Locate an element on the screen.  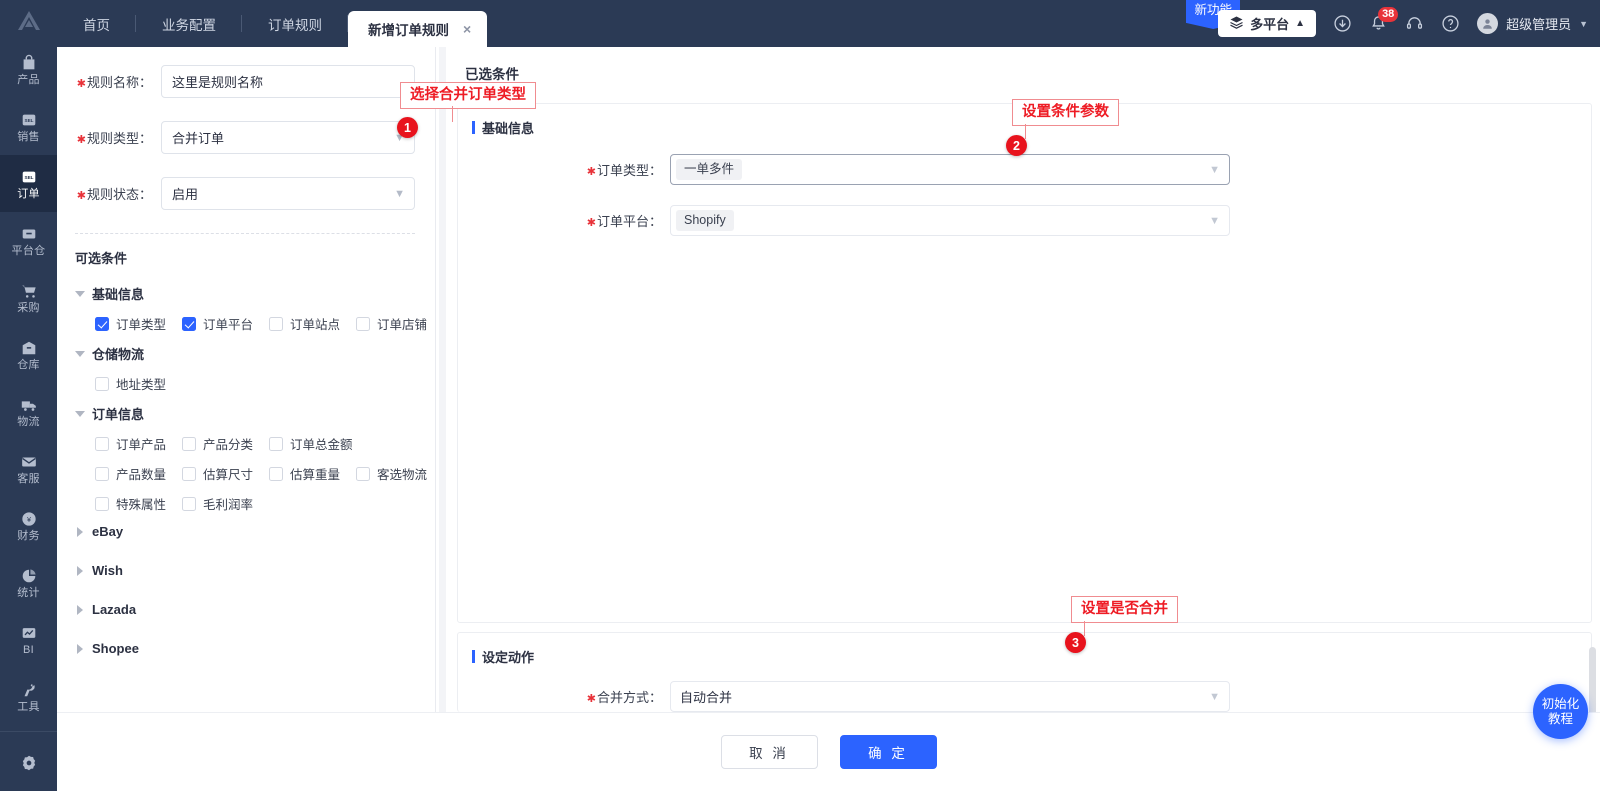
panel-divider is located at coordinates (435, 379).